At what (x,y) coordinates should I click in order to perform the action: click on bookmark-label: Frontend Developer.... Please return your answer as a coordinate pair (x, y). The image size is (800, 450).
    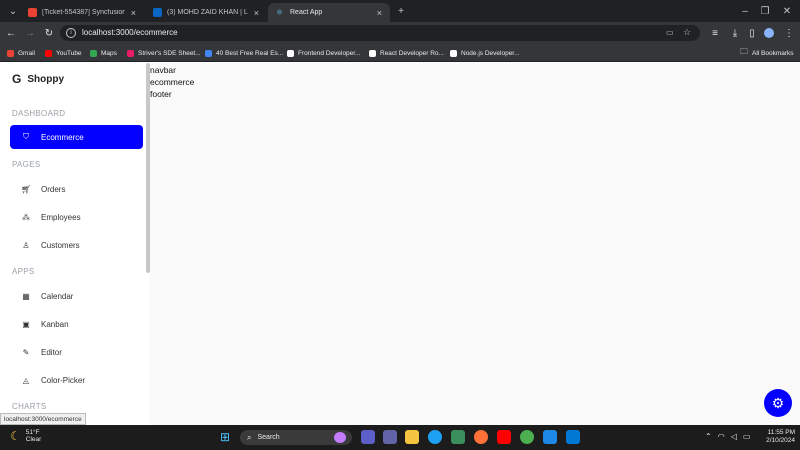
    Looking at the image, I should click on (329, 53).